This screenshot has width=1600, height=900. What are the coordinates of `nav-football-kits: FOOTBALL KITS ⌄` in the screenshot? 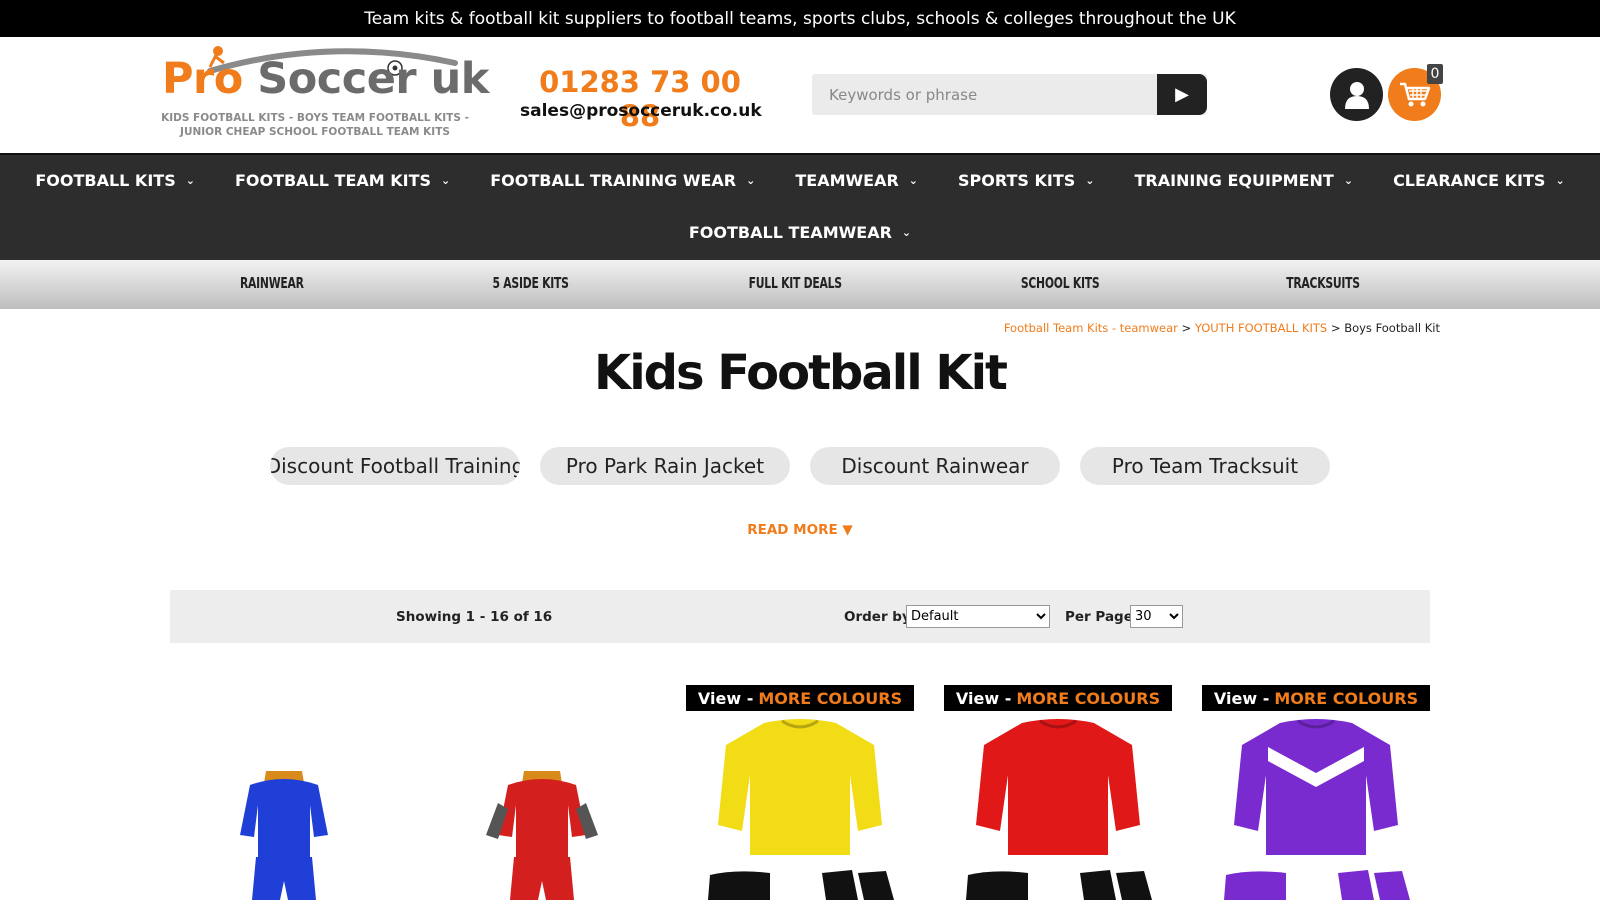 It's located at (115, 180).